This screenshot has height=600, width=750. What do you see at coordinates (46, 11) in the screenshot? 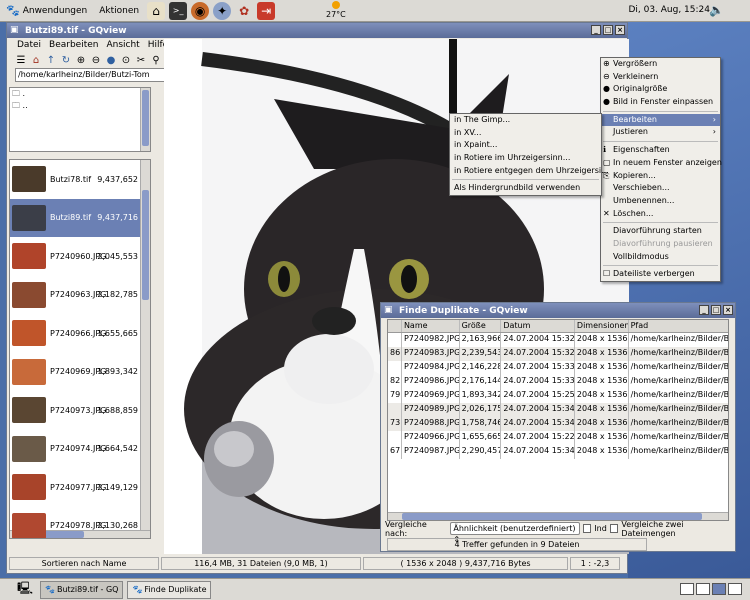
I see `applications-menu: 🐾 Anwendungen` at bounding box center [46, 11].